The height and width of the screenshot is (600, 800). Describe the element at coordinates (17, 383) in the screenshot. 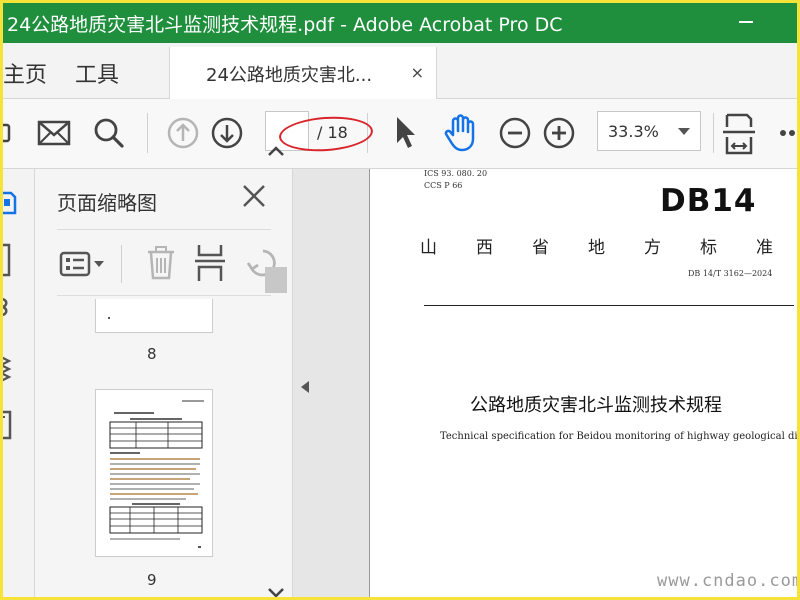

I see `navigation-rail` at that location.